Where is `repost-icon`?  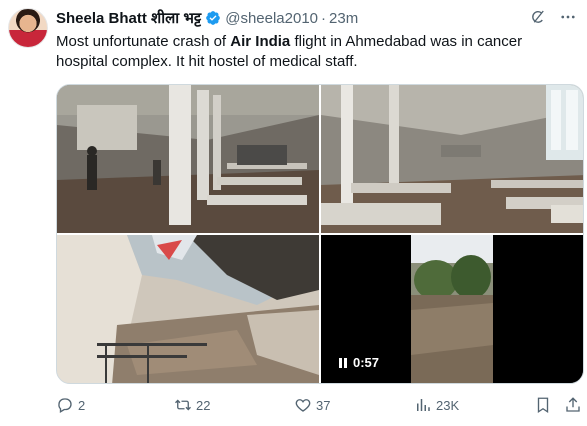 repost-icon is located at coordinates (183, 405).